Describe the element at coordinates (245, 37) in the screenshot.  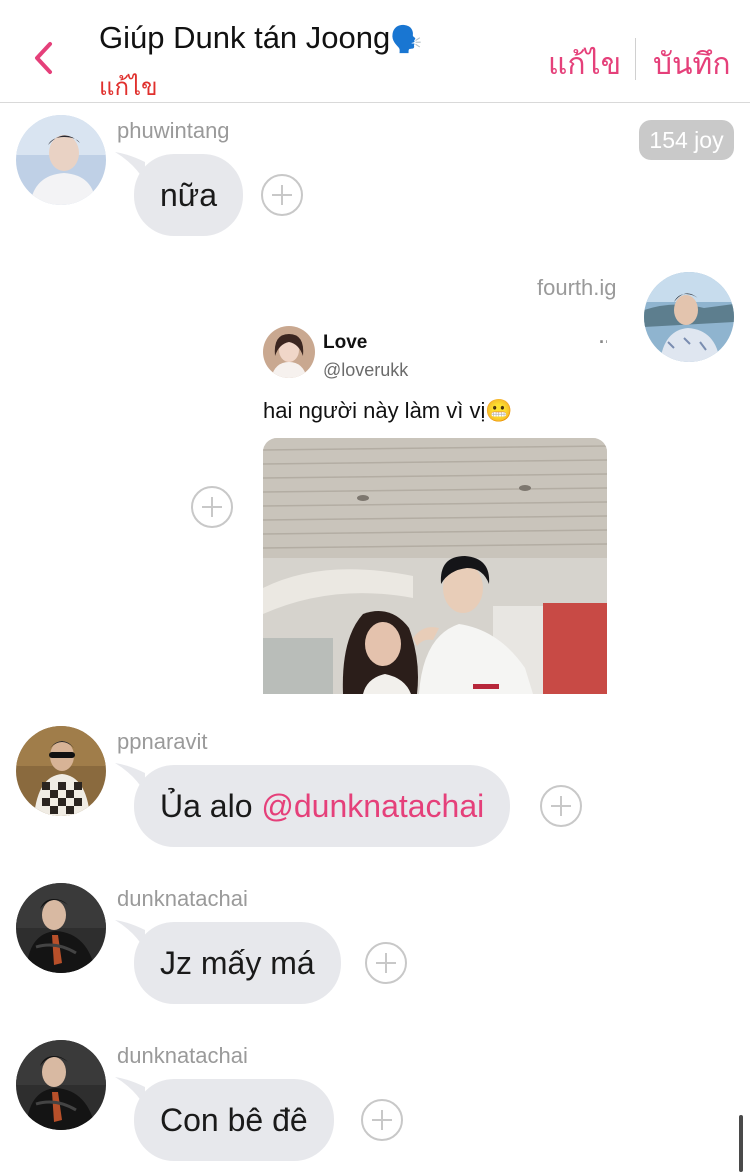
I see `chat-title-text: Giúp Dunk tán Joong` at that location.